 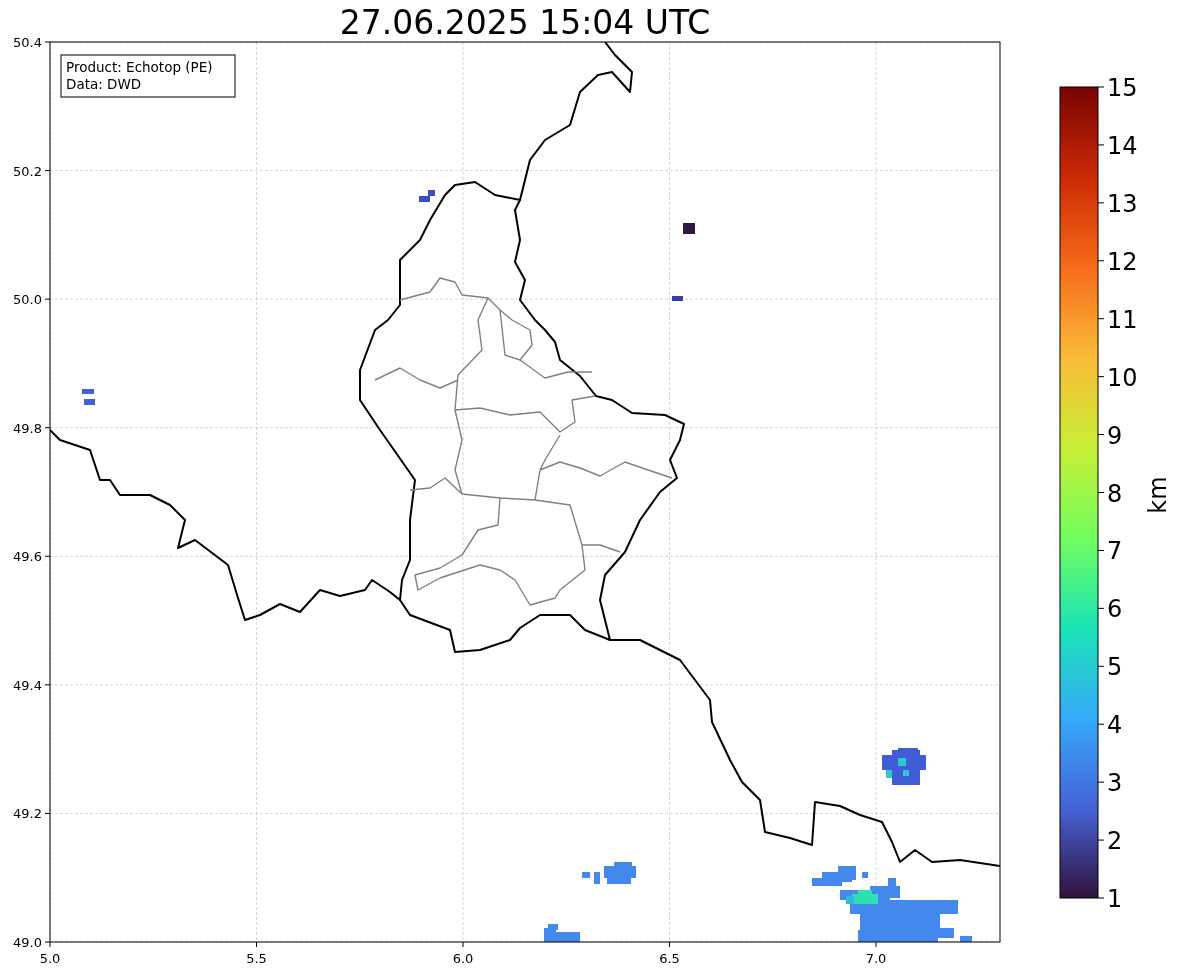 I want to click on x-tick-label: 7.0, so click(x=876, y=958).